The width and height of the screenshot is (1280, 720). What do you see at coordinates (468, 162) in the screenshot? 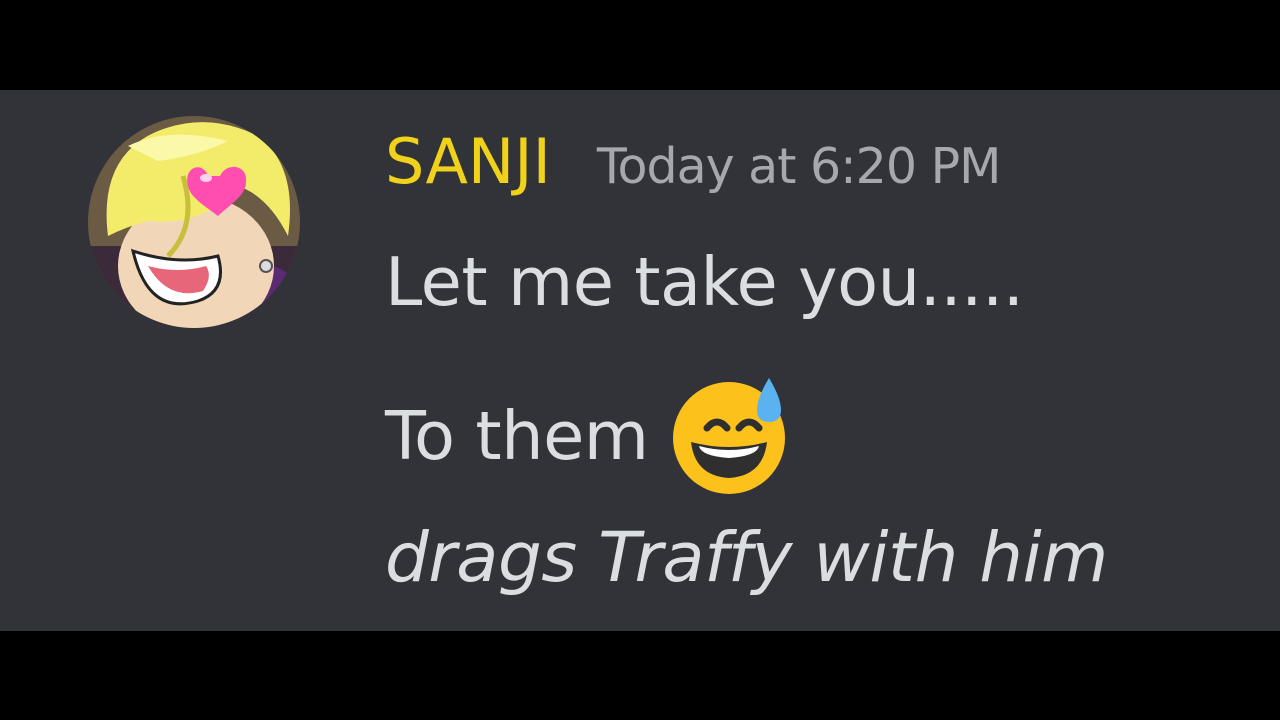
I see `username: SANJI` at bounding box center [468, 162].